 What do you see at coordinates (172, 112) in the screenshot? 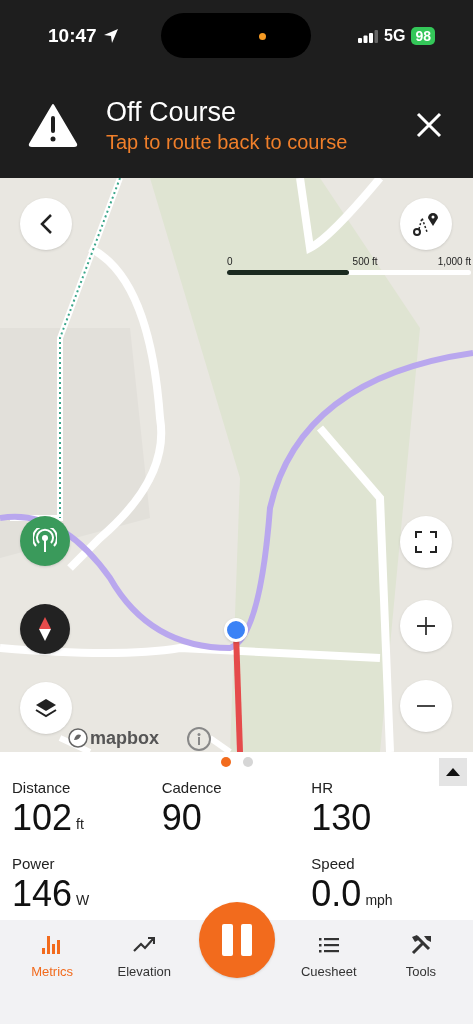
I see `banner-title: Off Course` at bounding box center [172, 112].